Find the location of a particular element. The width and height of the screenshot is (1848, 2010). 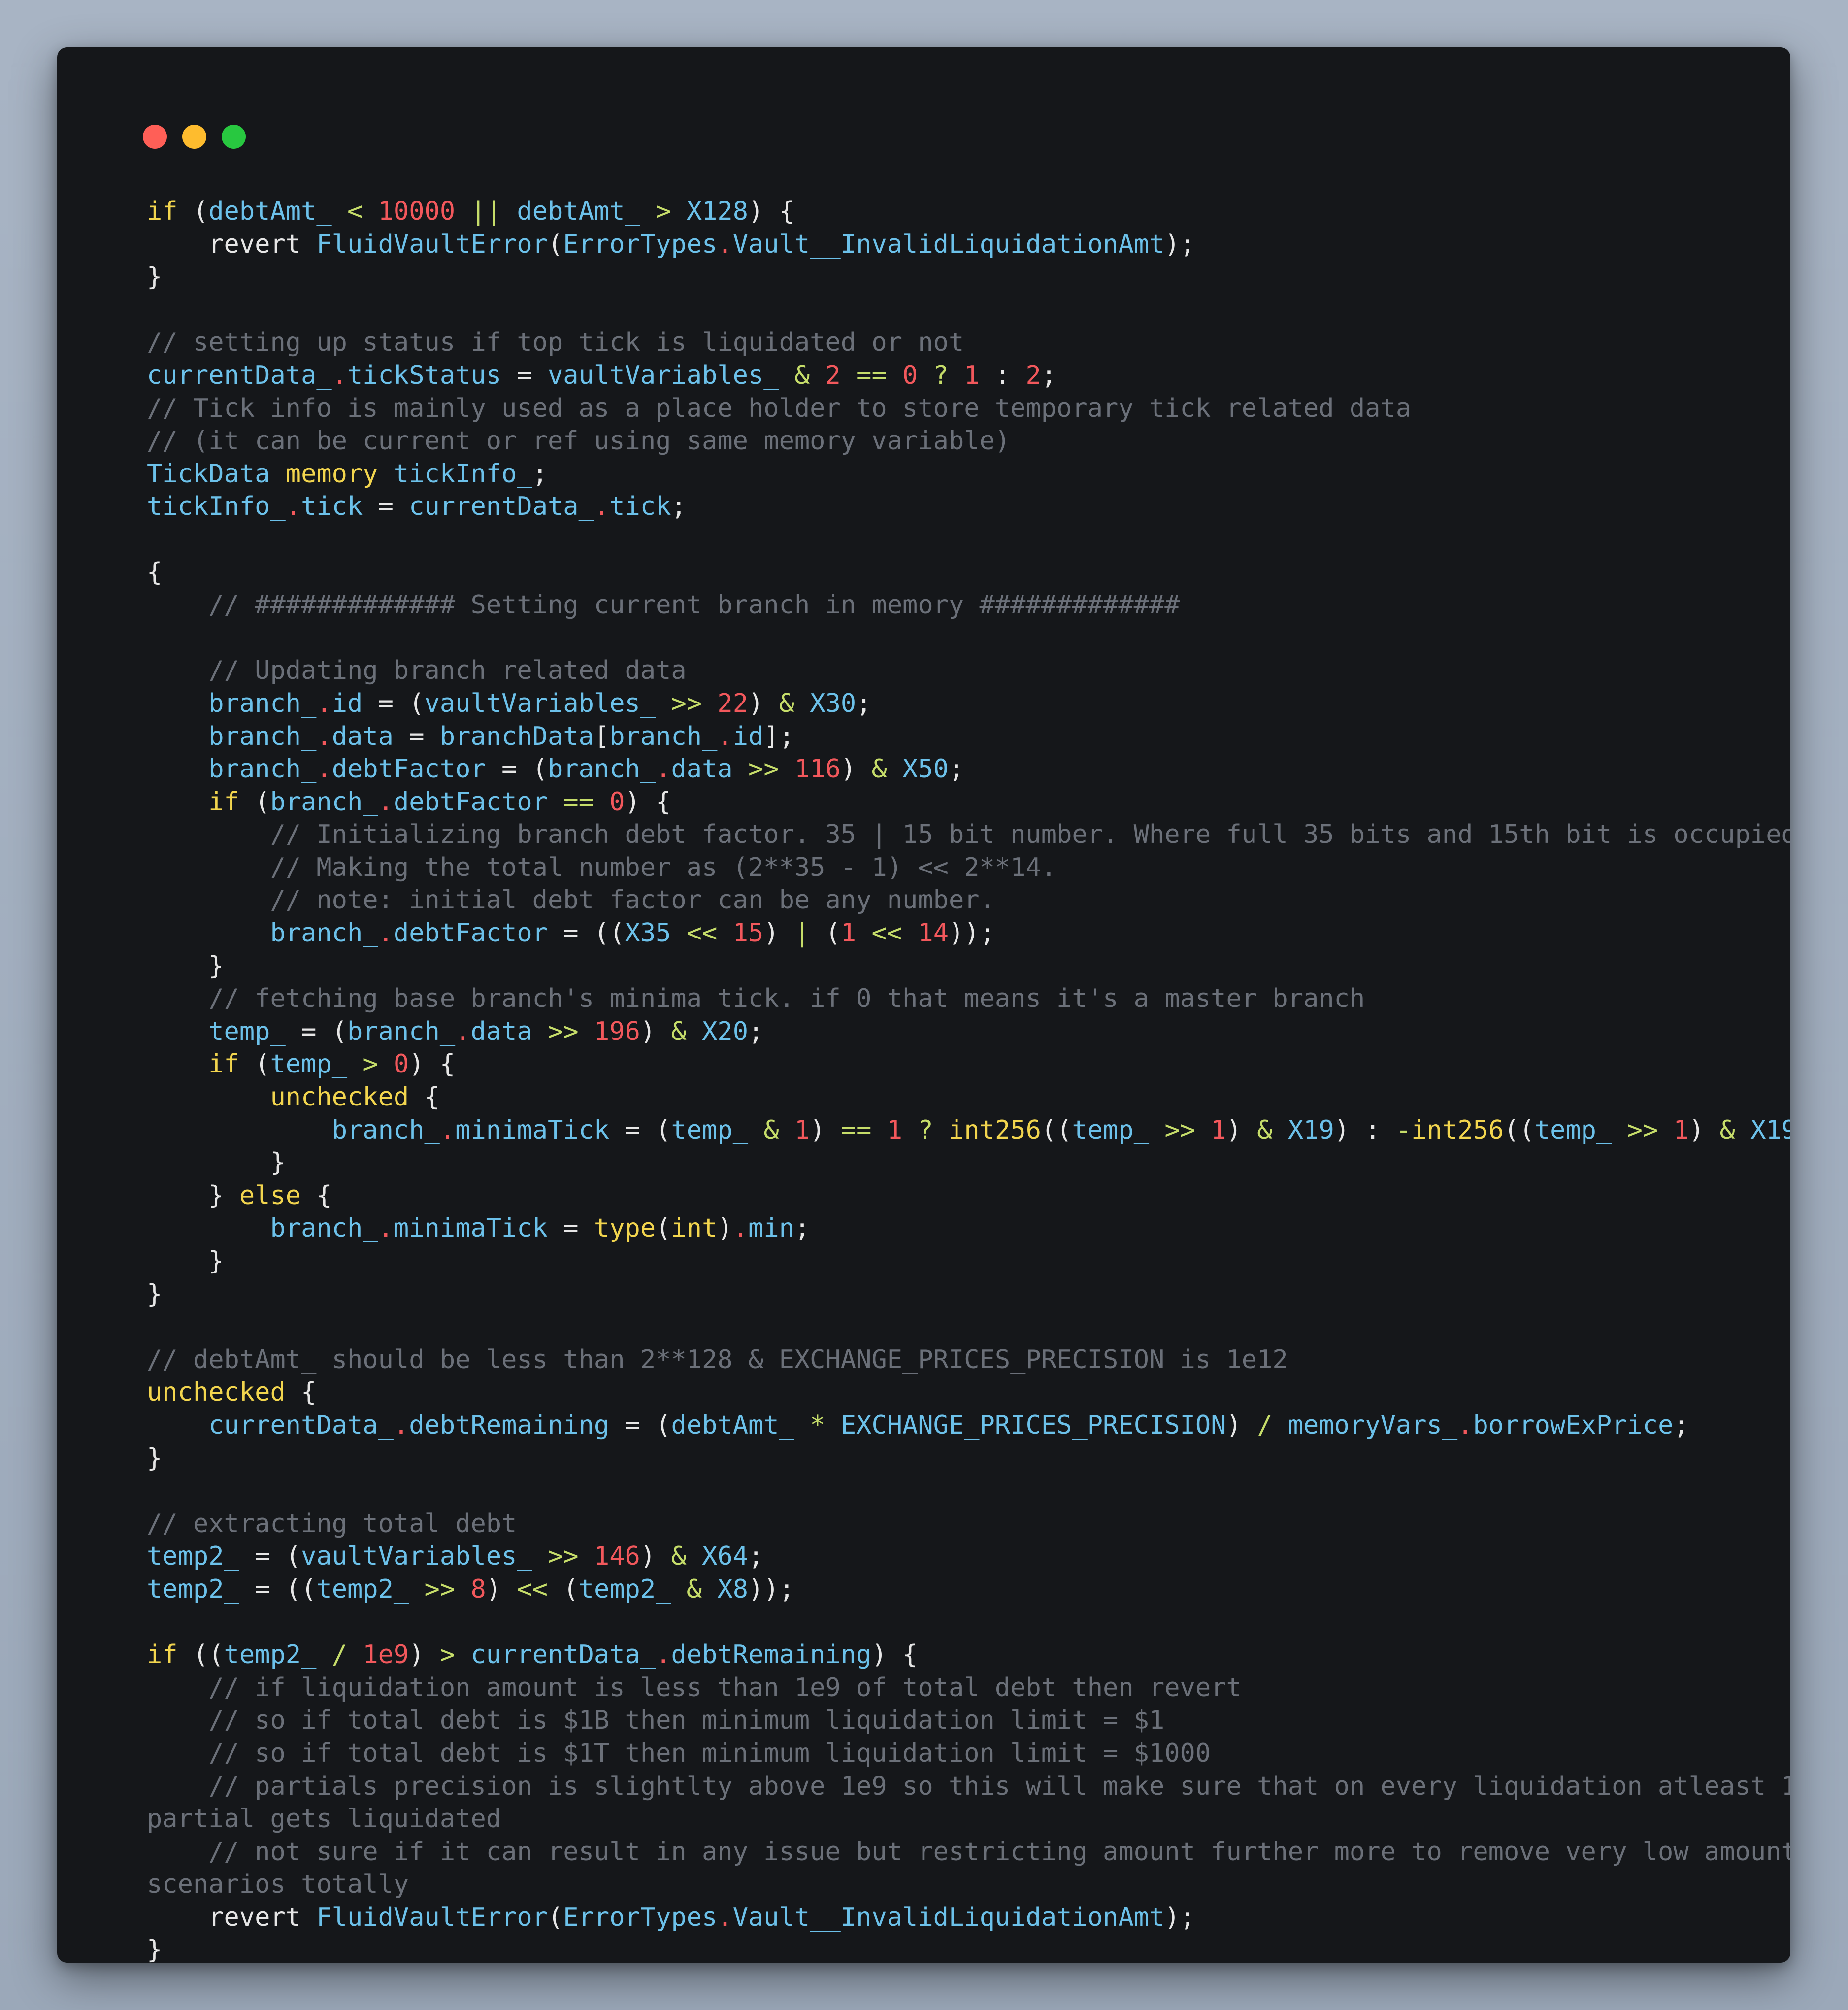

code-line: temp2_ = (vaultVariables_ >> 146) & X64; is located at coordinates (959, 1557).